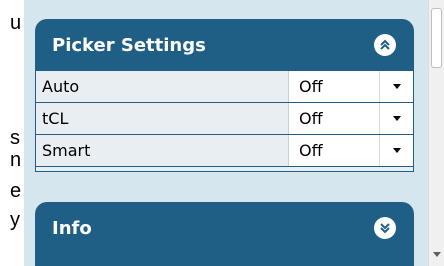 The height and width of the screenshot is (266, 444). I want to click on setting-row-smart: Smart Off, so click(224, 150).